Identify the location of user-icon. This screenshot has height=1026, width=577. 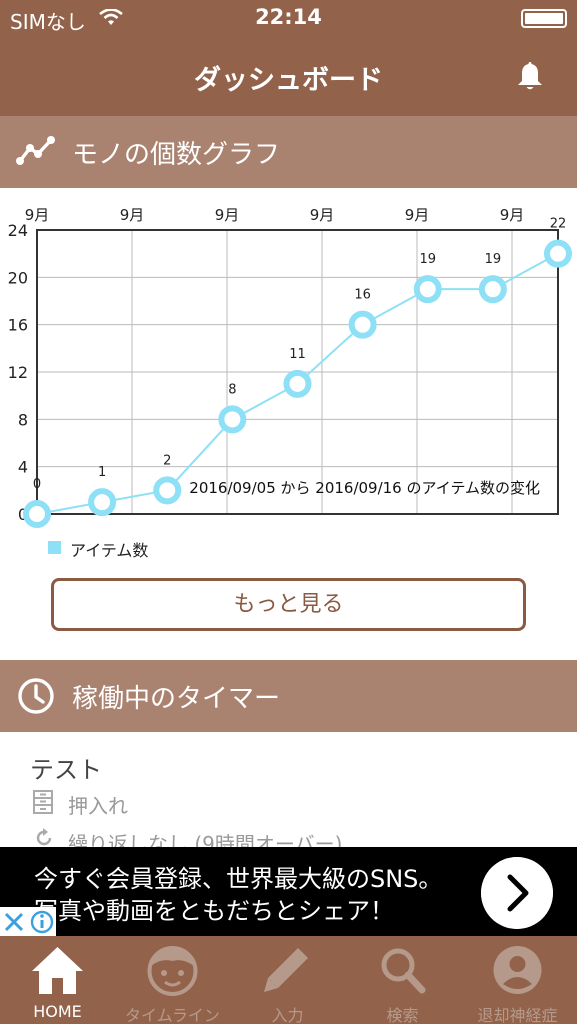
(517, 970).